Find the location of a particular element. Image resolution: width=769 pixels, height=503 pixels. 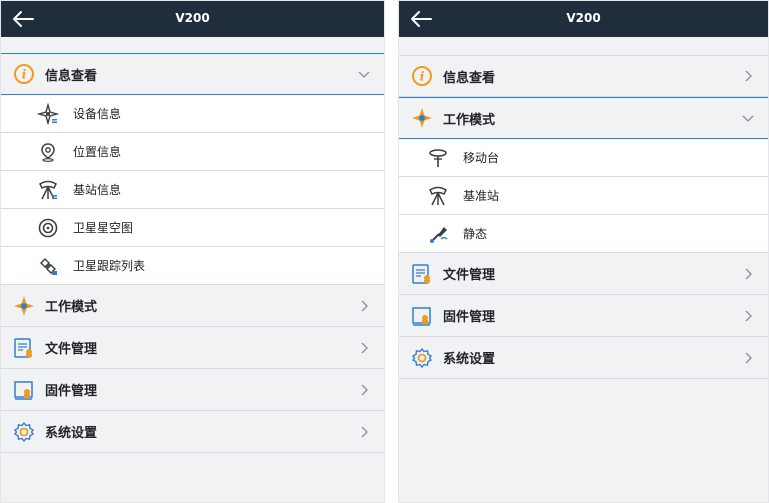

subitem-label: 卫星星空图 is located at coordinates (103, 228).